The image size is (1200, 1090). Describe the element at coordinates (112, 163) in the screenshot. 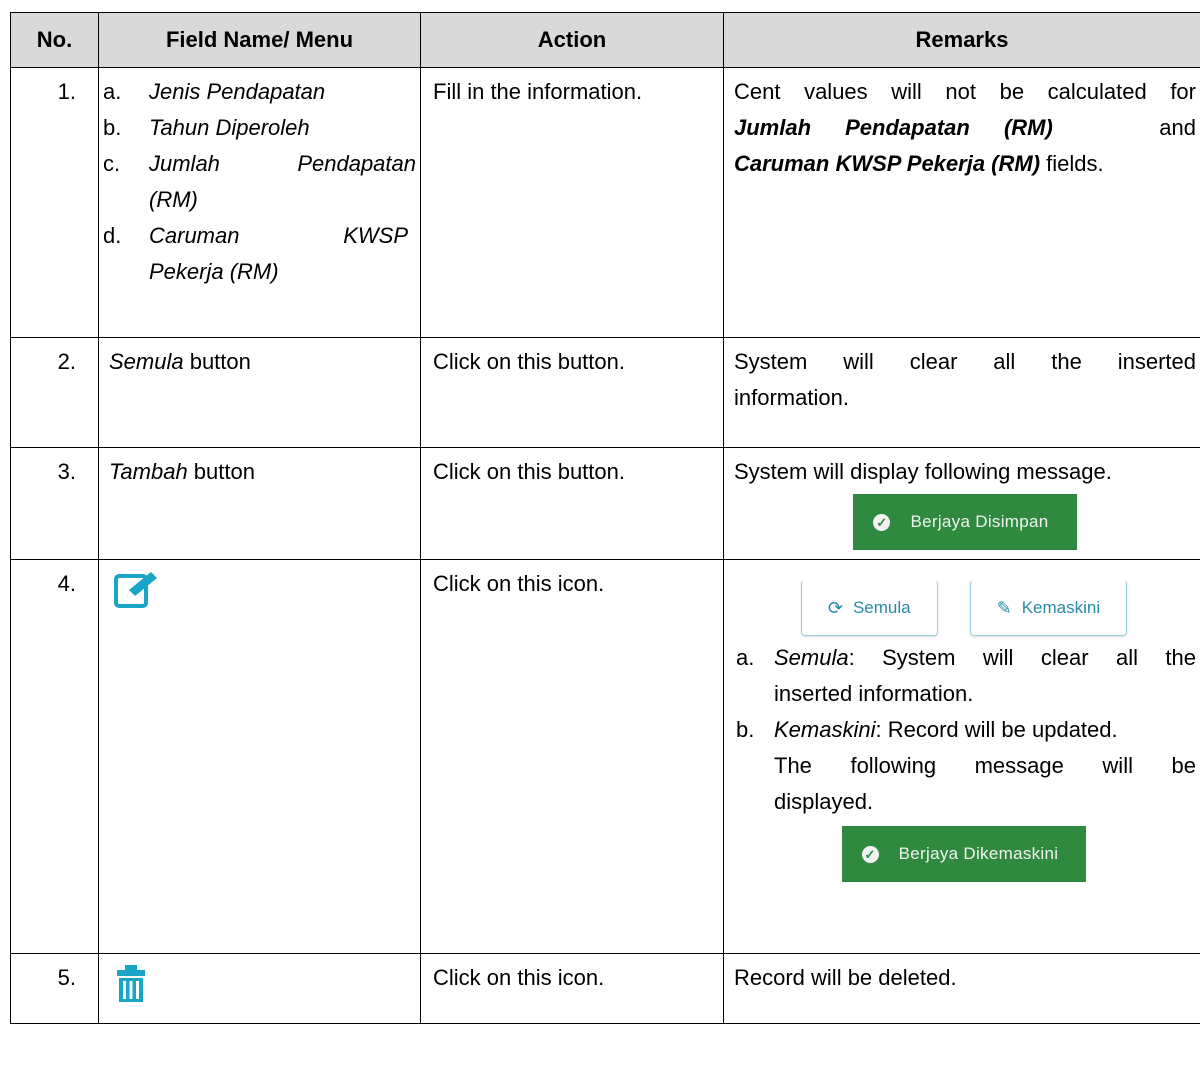

I see `item-letter: c.` at that location.